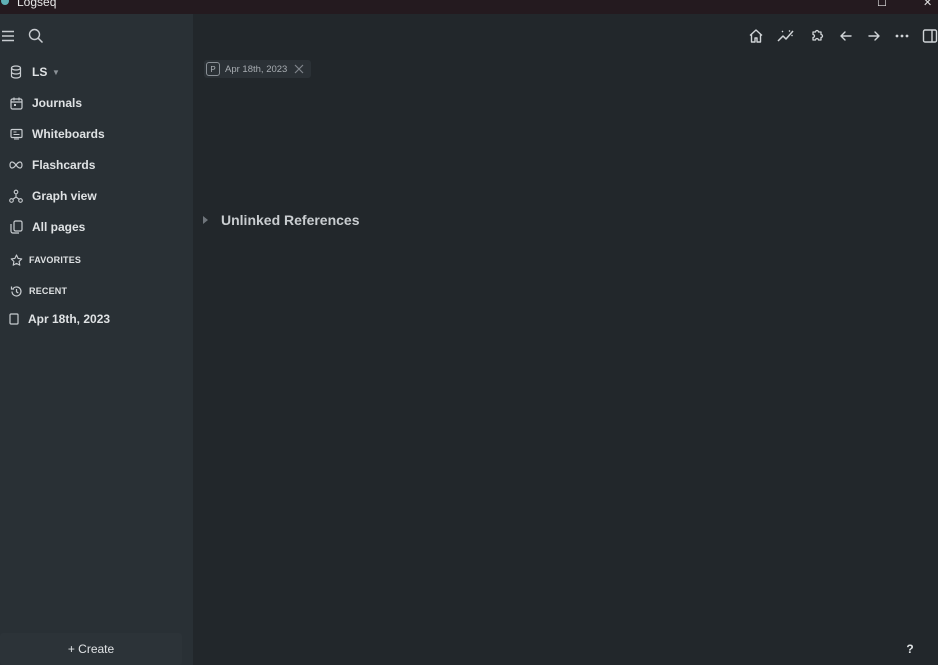 The image size is (938, 665). Describe the element at coordinates (96, 103) in the screenshot. I see `sidebar-item-journals: Journals` at that location.